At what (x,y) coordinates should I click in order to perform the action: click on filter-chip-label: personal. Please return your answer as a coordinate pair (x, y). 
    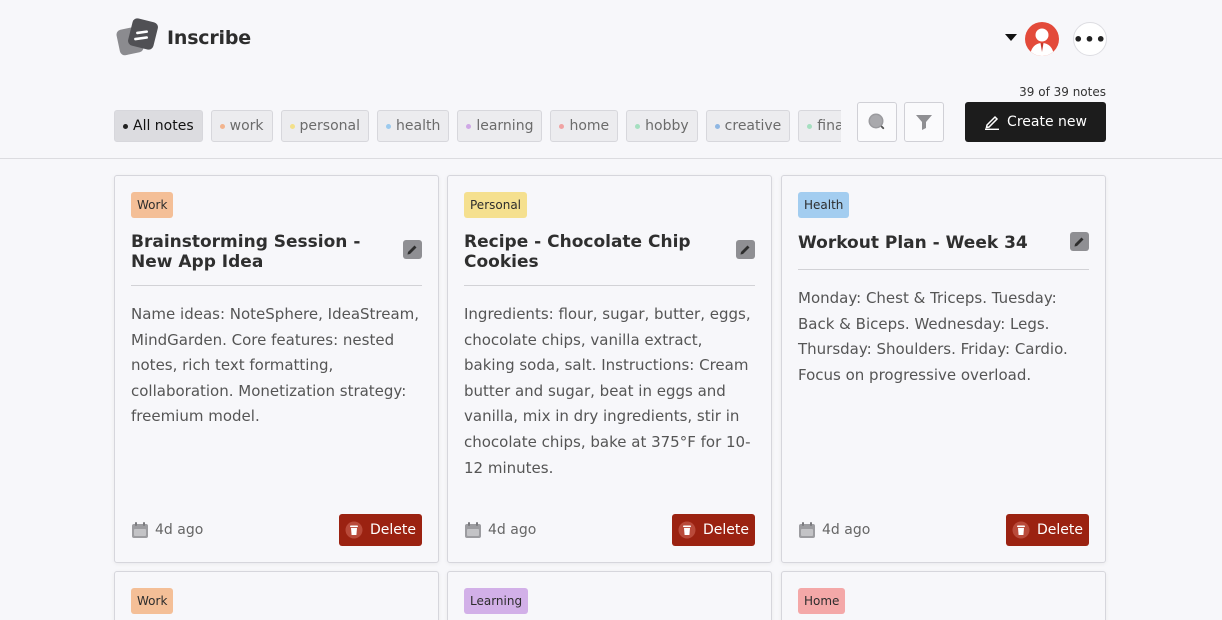
    Looking at the image, I should click on (330, 126).